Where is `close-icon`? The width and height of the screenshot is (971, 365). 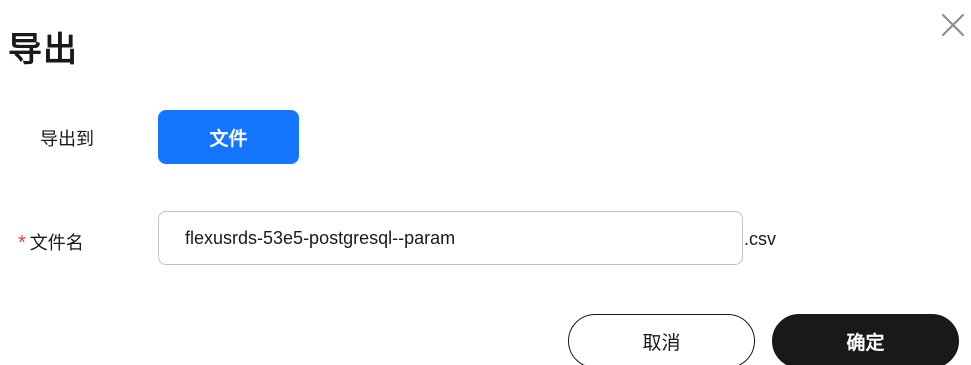
close-icon is located at coordinates (953, 25).